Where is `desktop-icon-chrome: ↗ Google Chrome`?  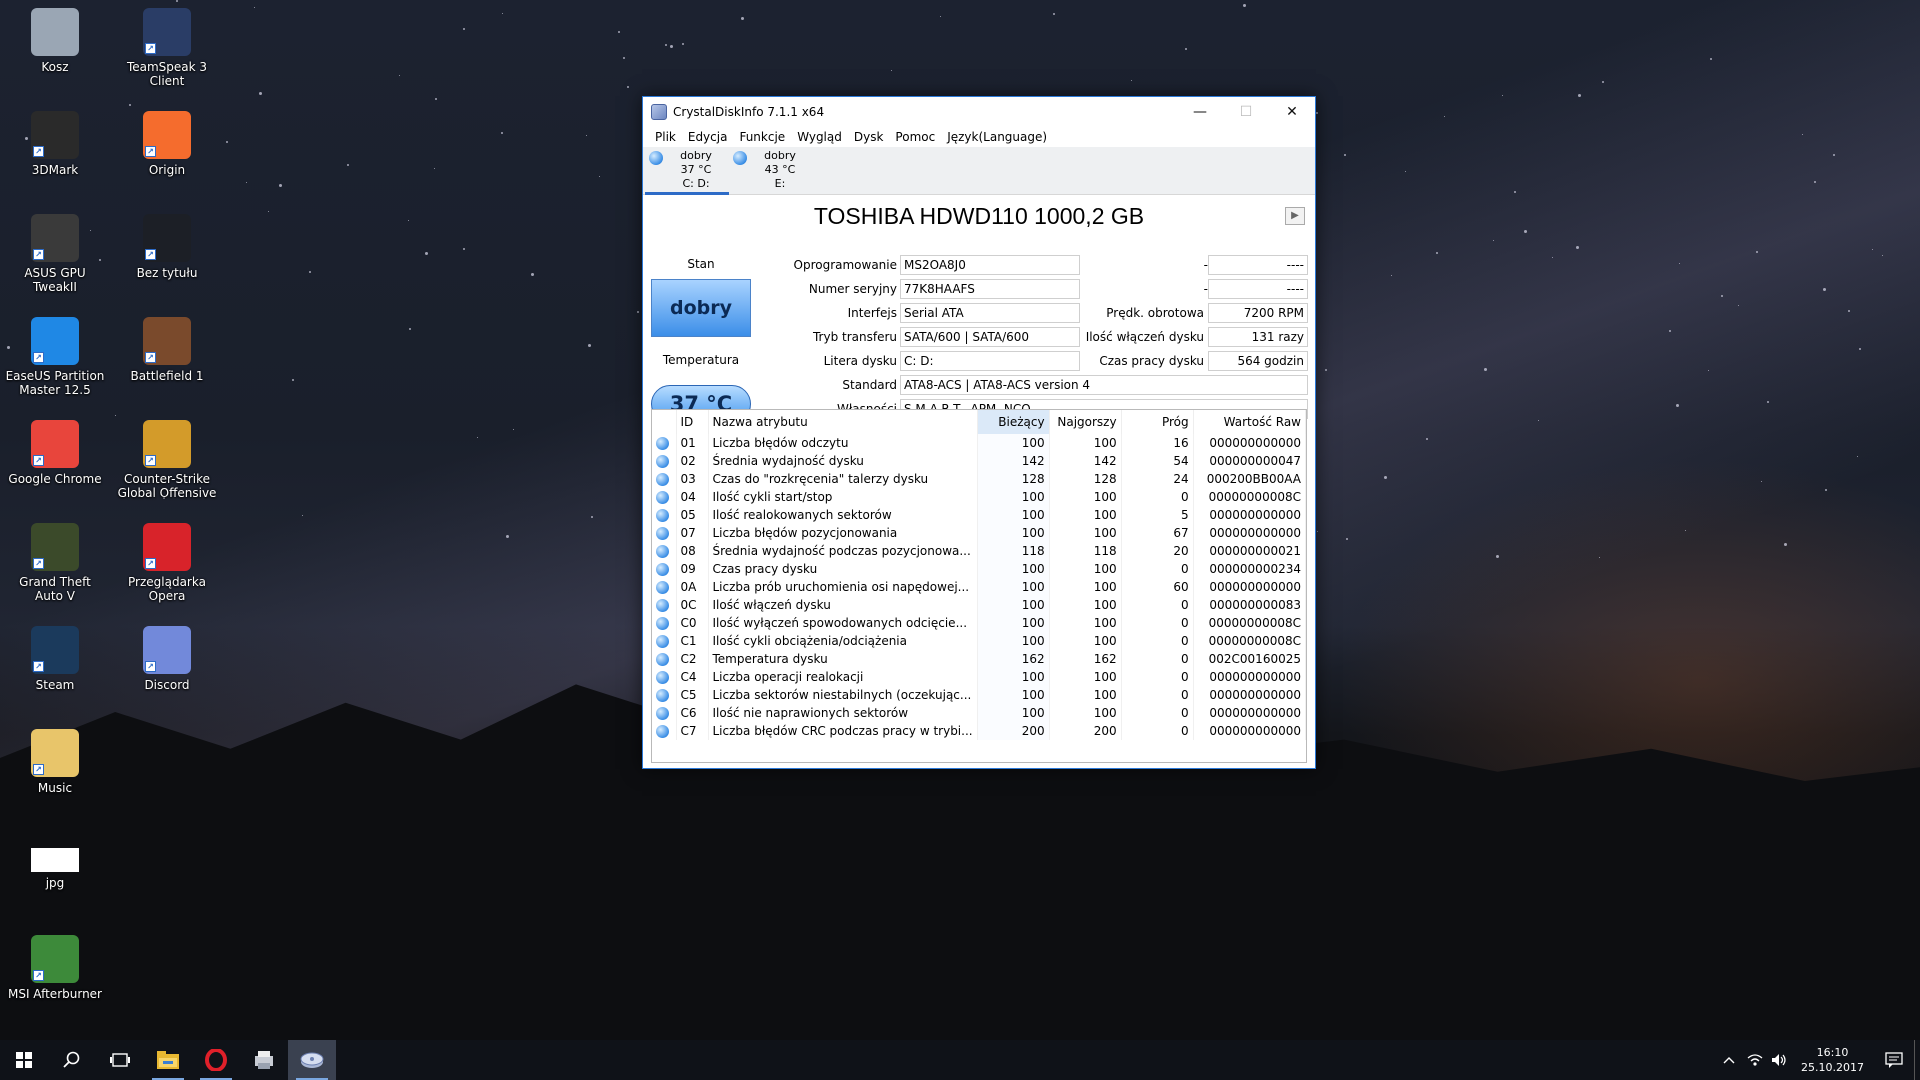
desktop-icon-chrome: ↗ Google Chrome is located at coordinates (55, 453).